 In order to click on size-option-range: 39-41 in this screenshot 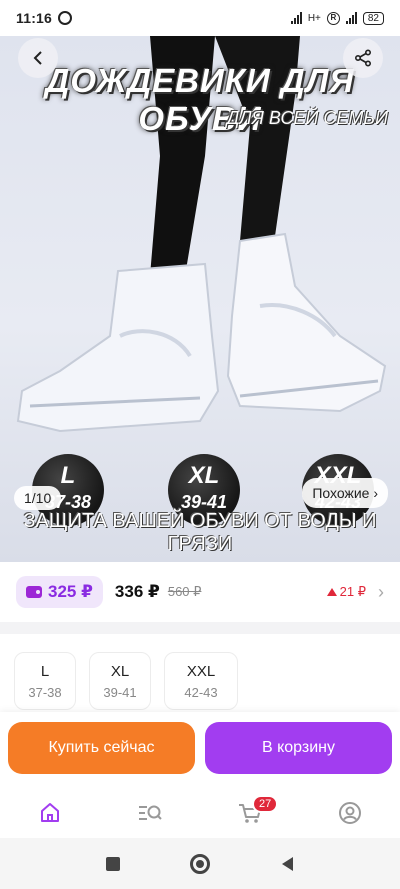, I will do `click(120, 692)`.